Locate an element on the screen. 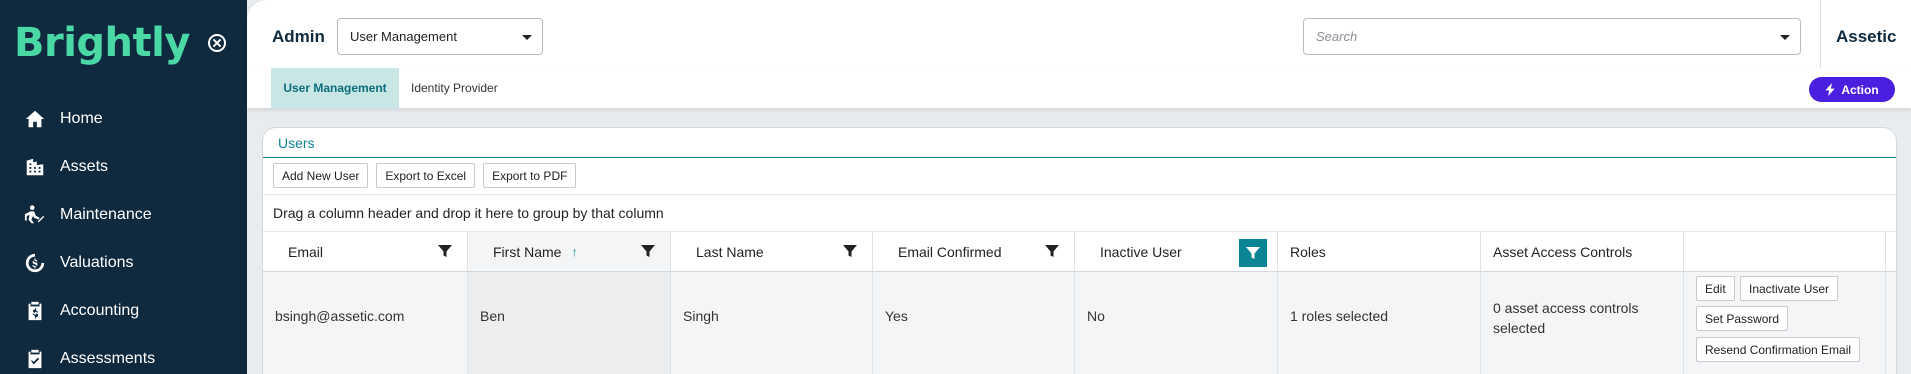 The image size is (1911, 374). sidebar-item-assessments: Assessments is located at coordinates (123, 354).